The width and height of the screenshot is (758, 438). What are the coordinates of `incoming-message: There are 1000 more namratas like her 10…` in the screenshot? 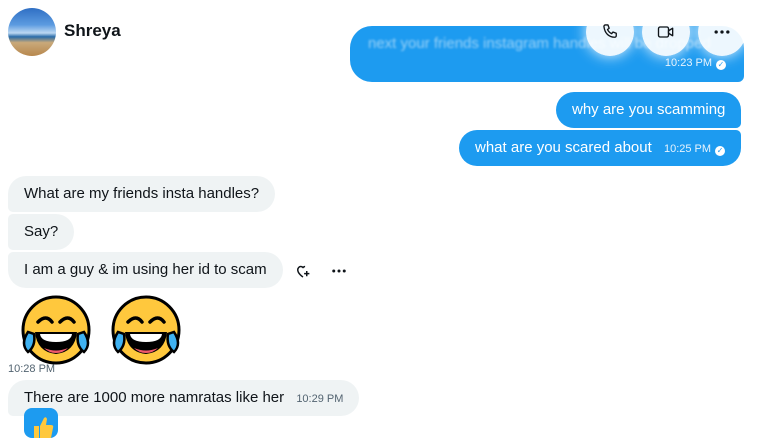 It's located at (184, 398).